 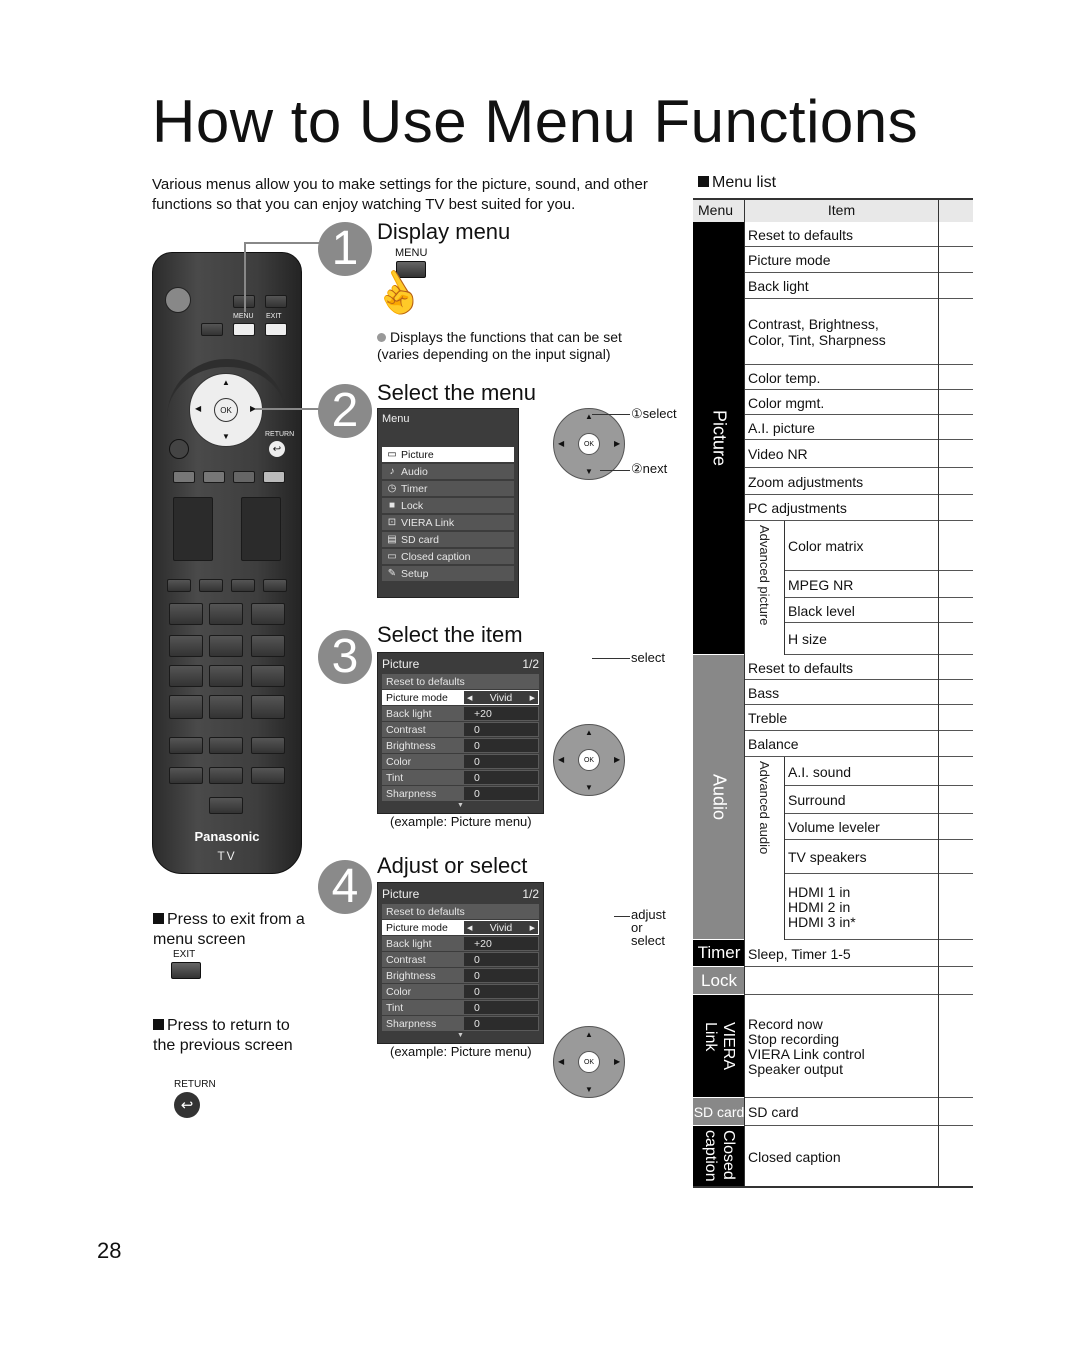 I want to click on callout-select: ①select, so click(x=654, y=413).